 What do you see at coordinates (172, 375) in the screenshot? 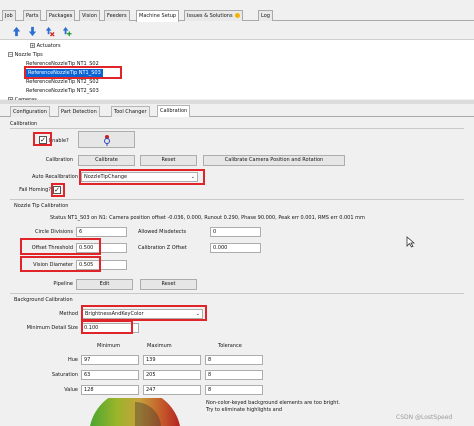
I see `saturation-max-field: 205` at bounding box center [172, 375].